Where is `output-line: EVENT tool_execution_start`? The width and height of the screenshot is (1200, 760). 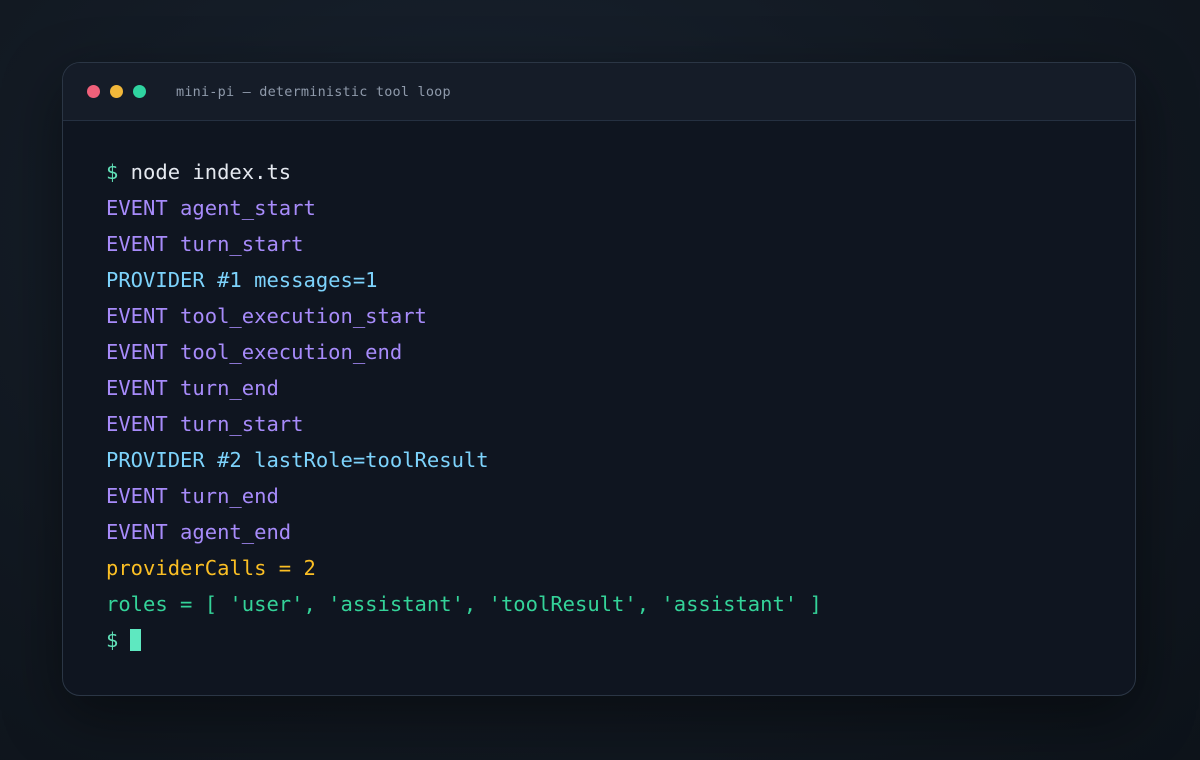 output-line: EVENT tool_execution_start is located at coordinates (266, 316).